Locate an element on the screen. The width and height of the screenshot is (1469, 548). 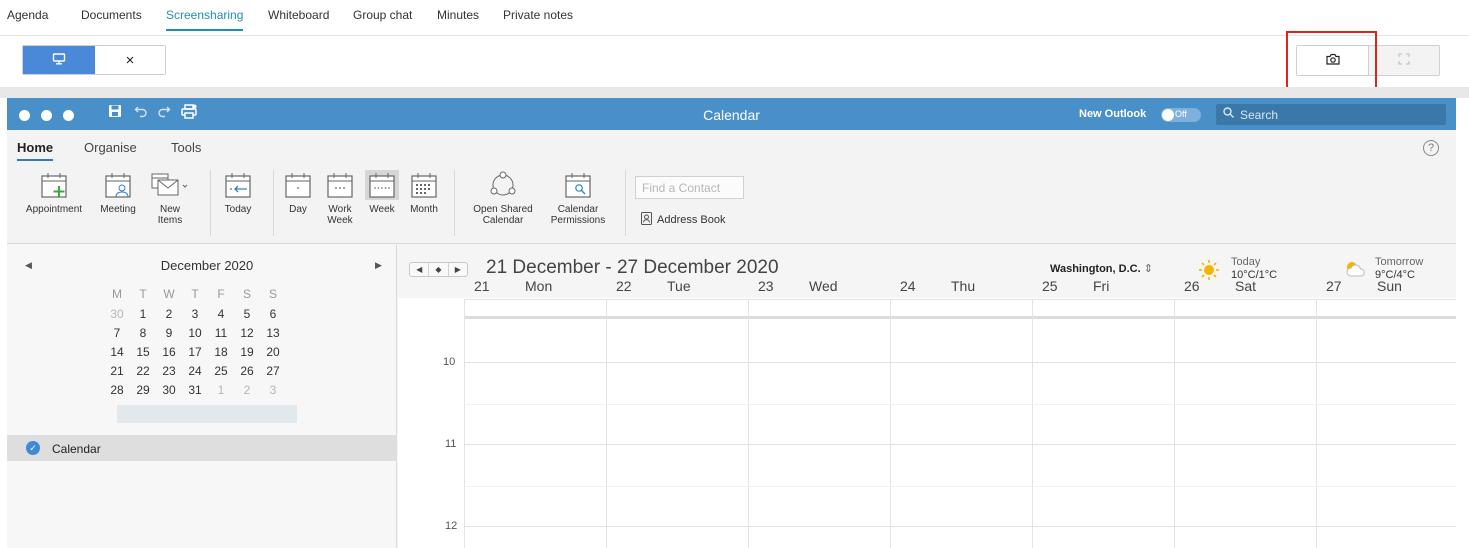
find-contact-input is located at coordinates (689, 187).